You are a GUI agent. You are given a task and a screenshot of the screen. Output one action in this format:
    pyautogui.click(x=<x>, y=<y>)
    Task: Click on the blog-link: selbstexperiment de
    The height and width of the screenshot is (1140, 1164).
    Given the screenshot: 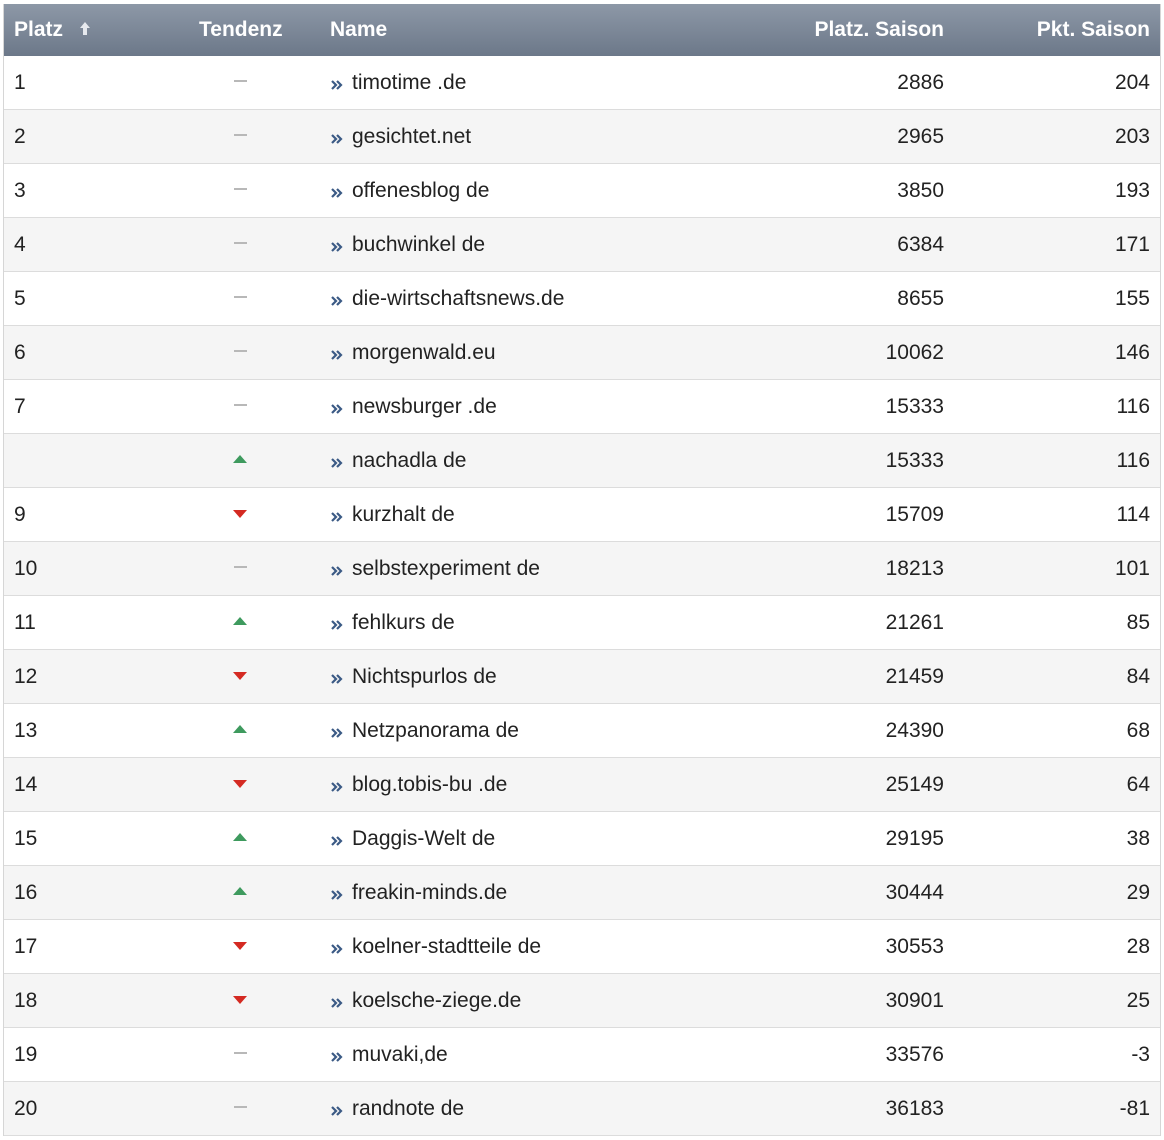 What is the action you would take?
    pyautogui.click(x=435, y=568)
    